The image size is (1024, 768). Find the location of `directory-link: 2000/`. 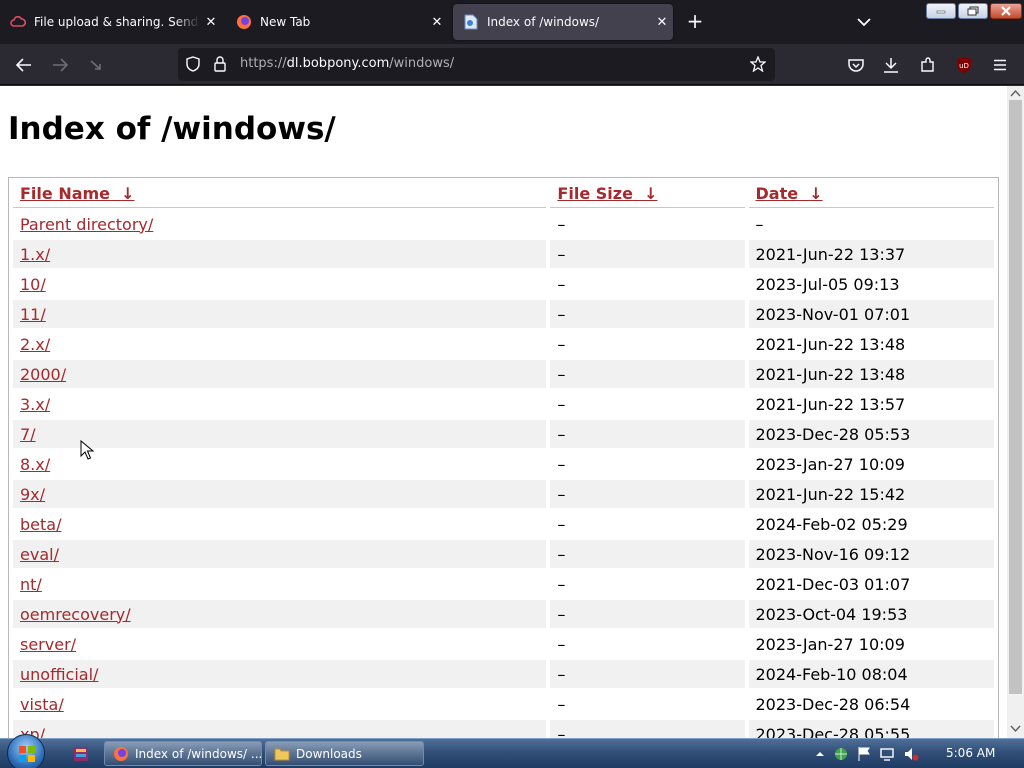

directory-link: 2000/ is located at coordinates (43, 374).